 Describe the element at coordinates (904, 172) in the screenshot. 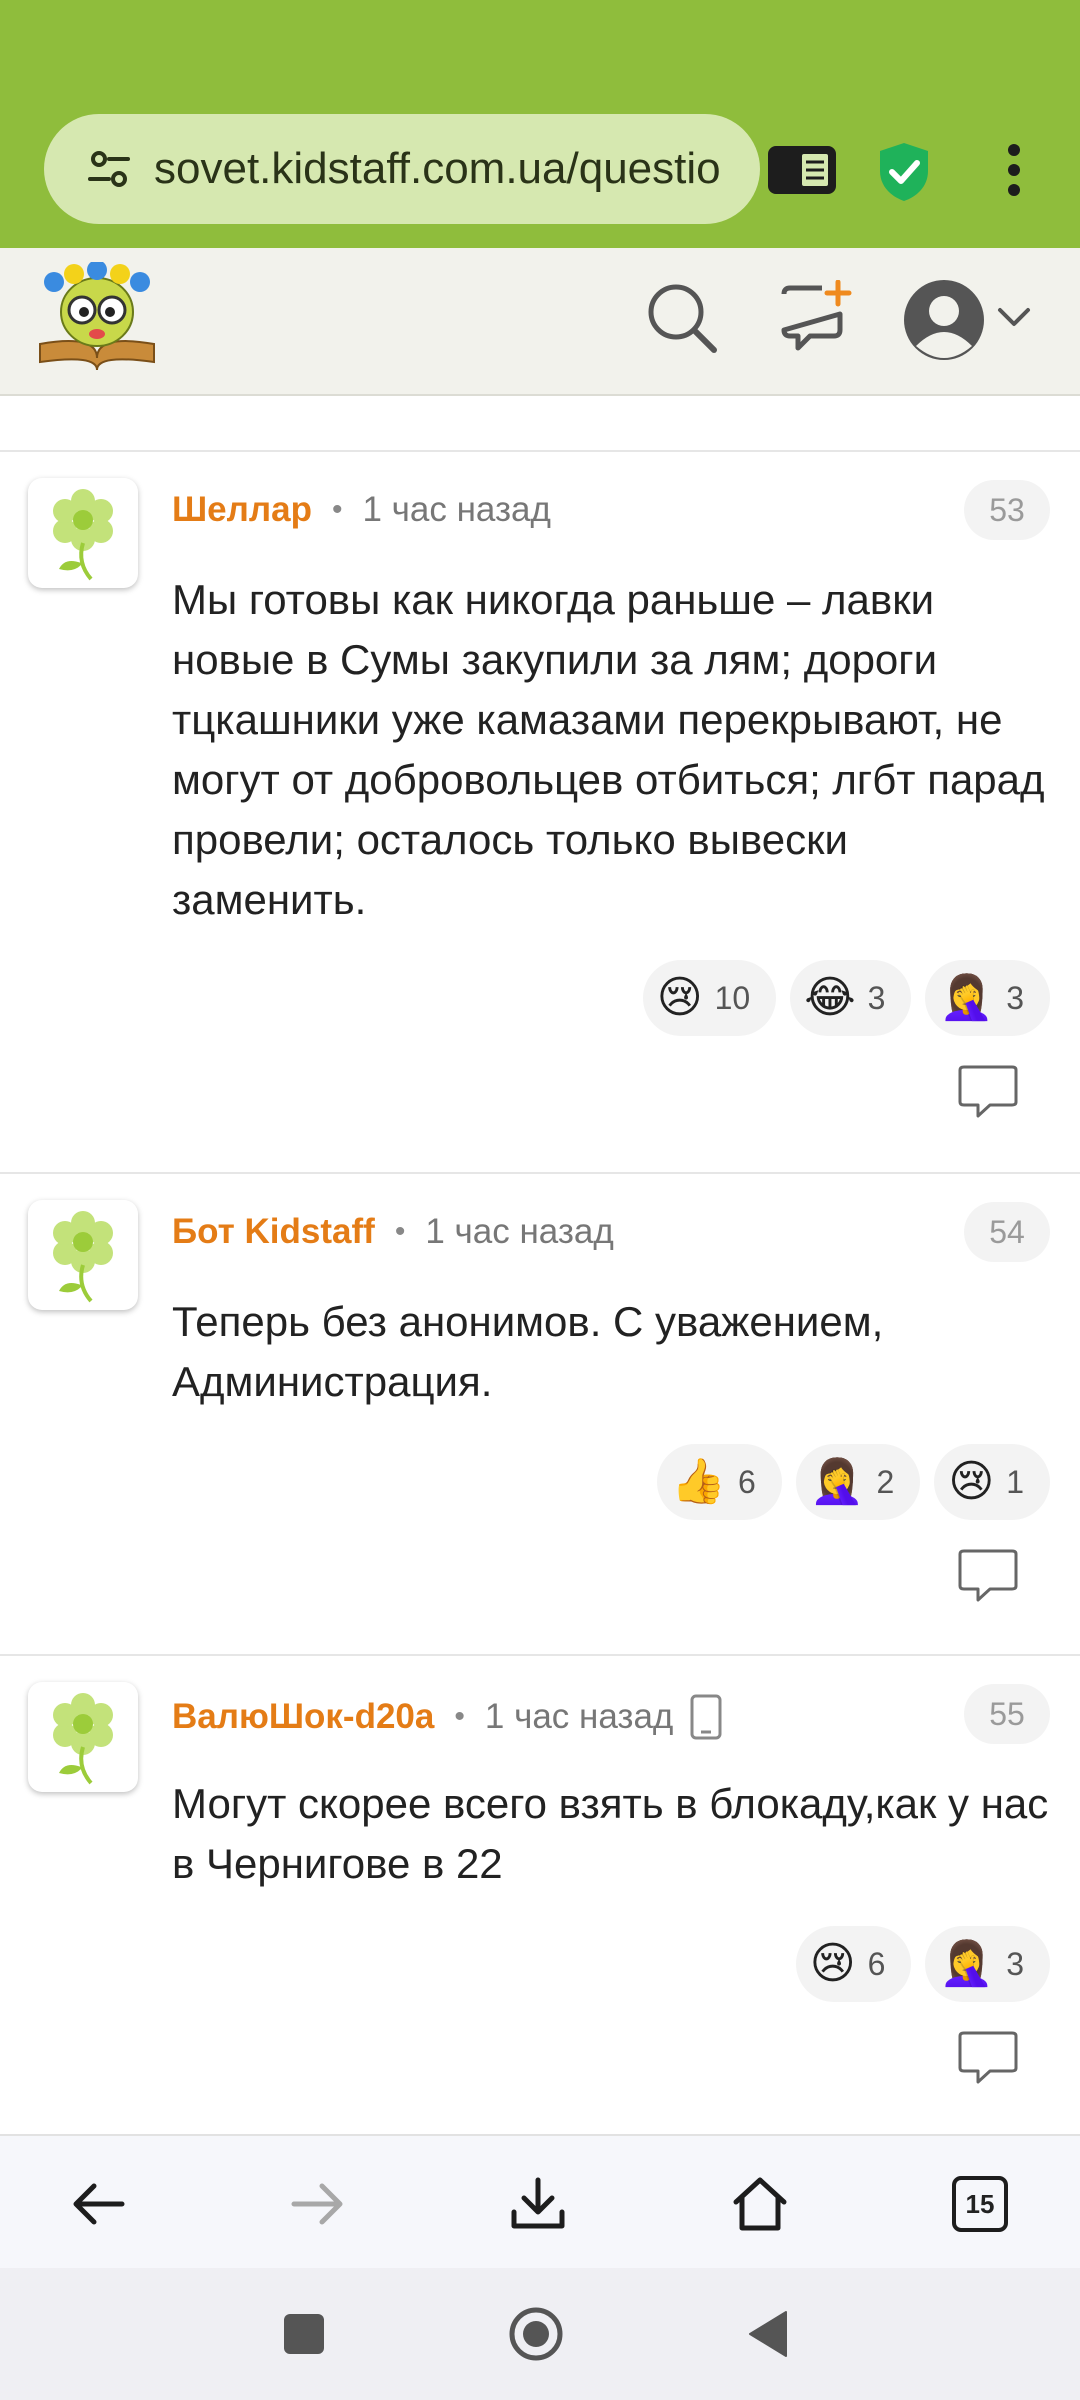

I see `shield-icon` at that location.